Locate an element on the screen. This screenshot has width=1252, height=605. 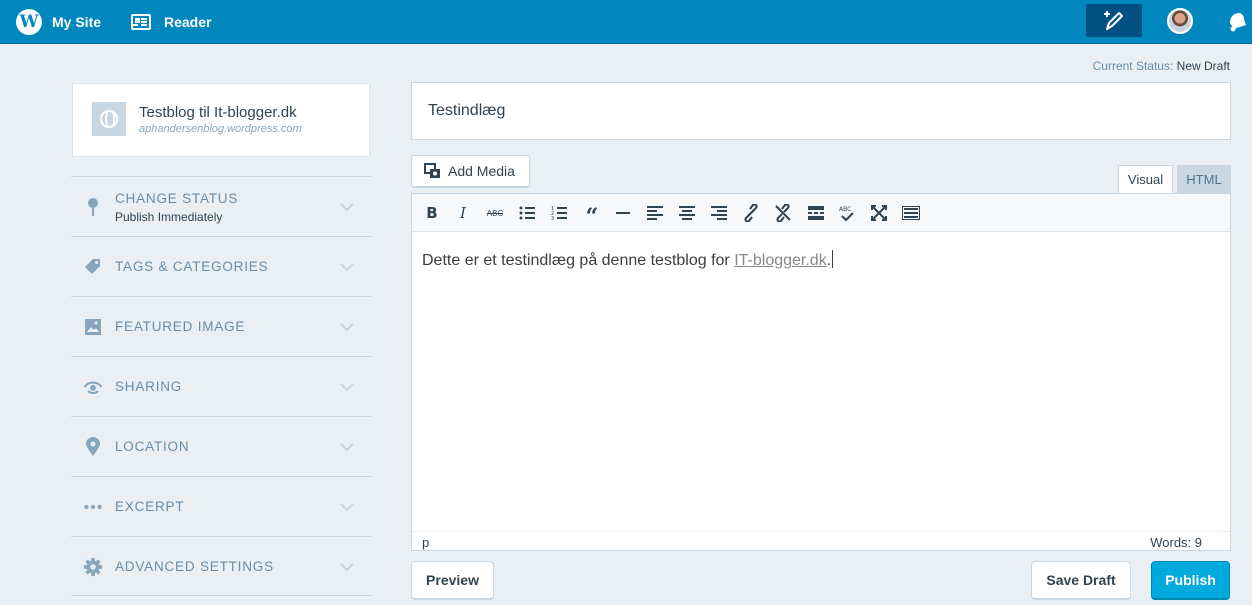
editor-statusbar: p Words: 9 is located at coordinates (821, 541).